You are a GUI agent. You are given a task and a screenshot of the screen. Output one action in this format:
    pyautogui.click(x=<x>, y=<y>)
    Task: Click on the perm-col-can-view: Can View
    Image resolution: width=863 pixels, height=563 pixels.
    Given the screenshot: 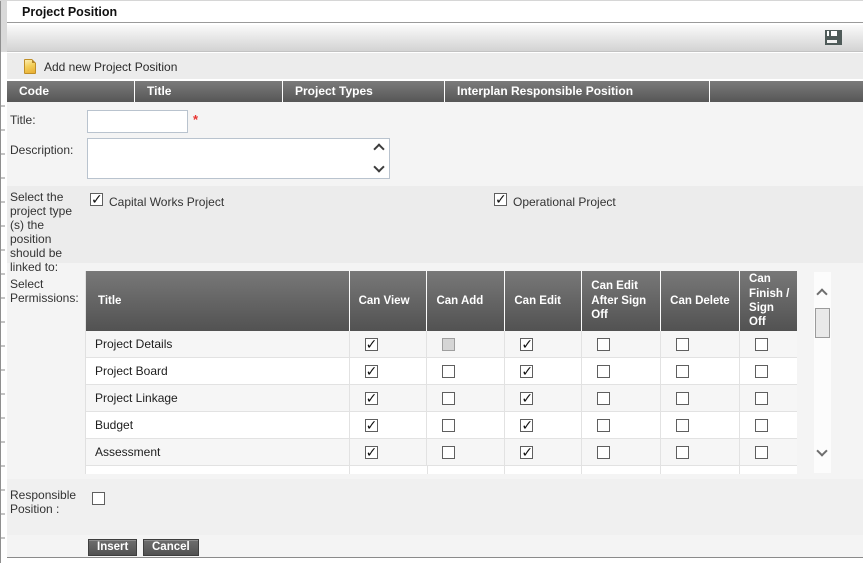 What is the action you would take?
    pyautogui.click(x=389, y=301)
    